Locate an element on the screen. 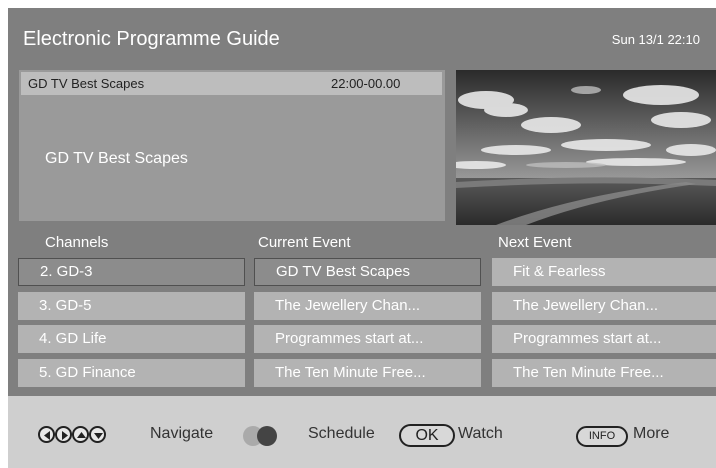 This screenshot has width=716, height=468. schedule-label: Schedule is located at coordinates (341, 433).